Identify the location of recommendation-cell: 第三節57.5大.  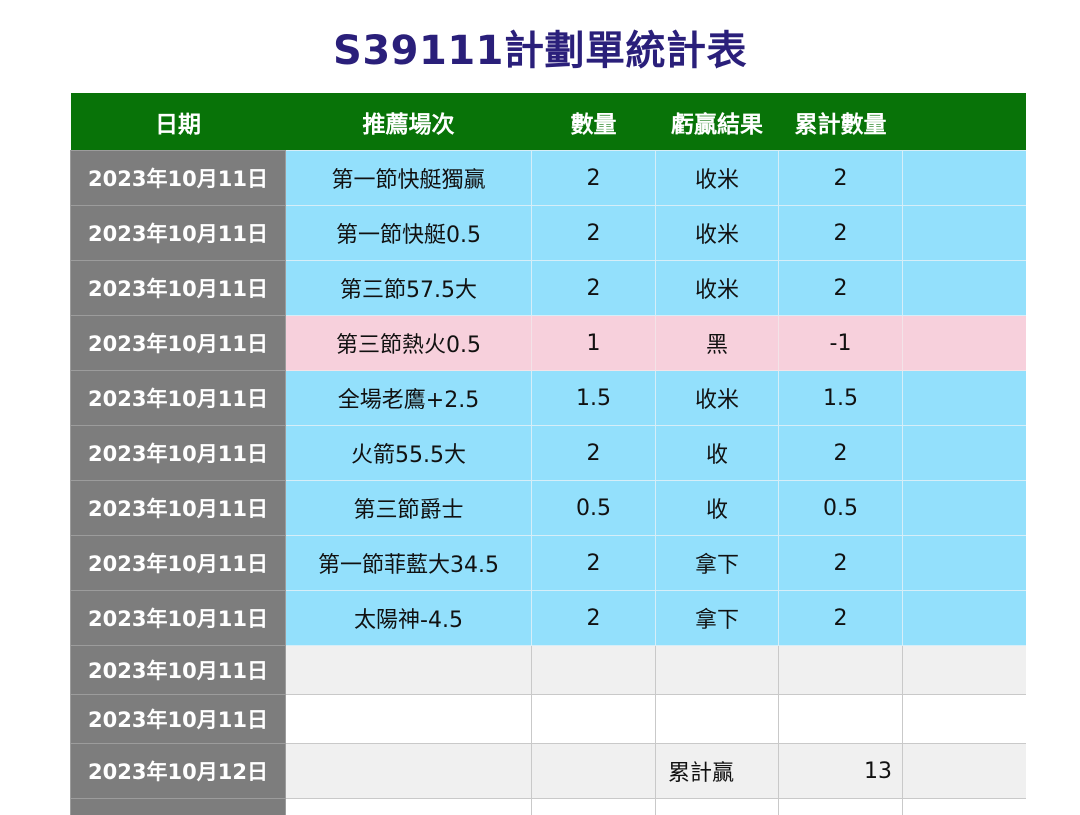
(408, 288).